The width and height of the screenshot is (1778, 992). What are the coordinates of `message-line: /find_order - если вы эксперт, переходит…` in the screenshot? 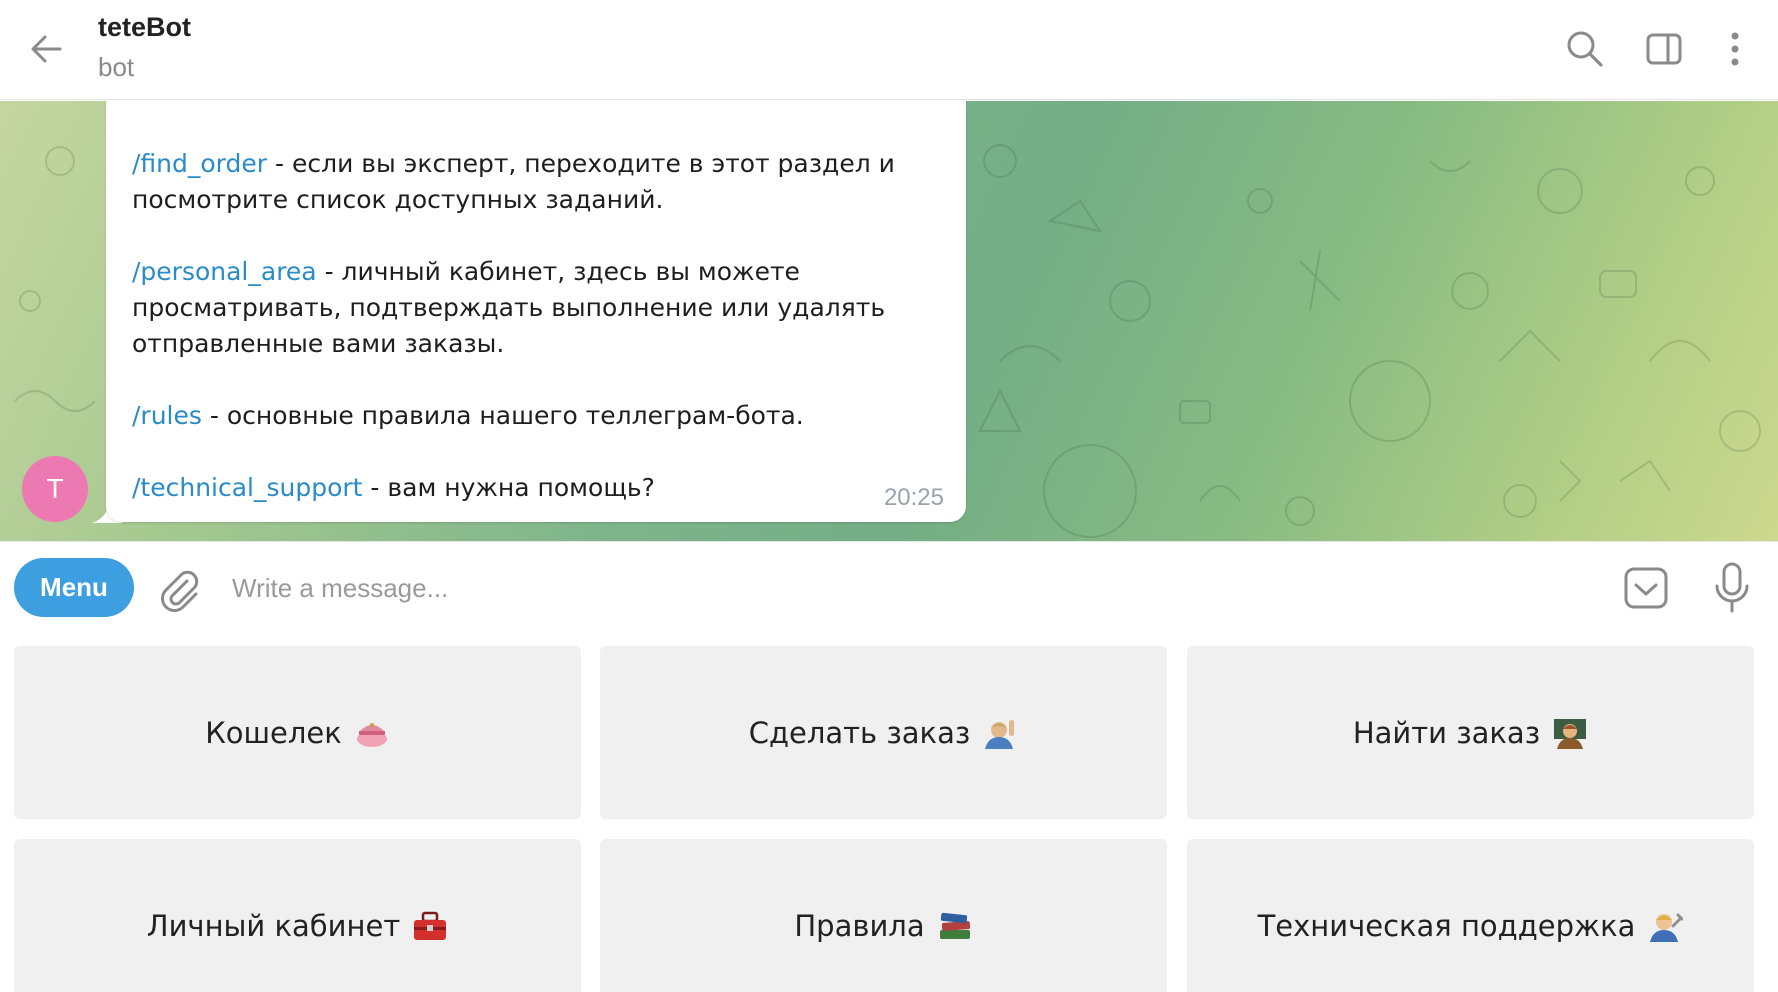 It's located at (532, 182).